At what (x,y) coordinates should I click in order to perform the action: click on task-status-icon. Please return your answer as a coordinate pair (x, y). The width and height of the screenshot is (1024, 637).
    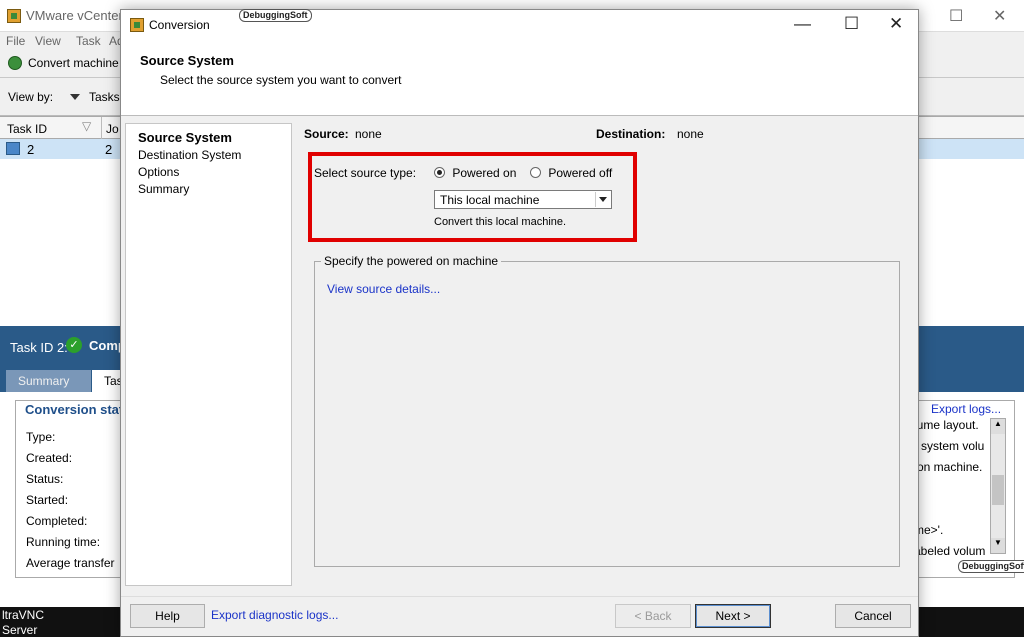
    Looking at the image, I should click on (13, 148).